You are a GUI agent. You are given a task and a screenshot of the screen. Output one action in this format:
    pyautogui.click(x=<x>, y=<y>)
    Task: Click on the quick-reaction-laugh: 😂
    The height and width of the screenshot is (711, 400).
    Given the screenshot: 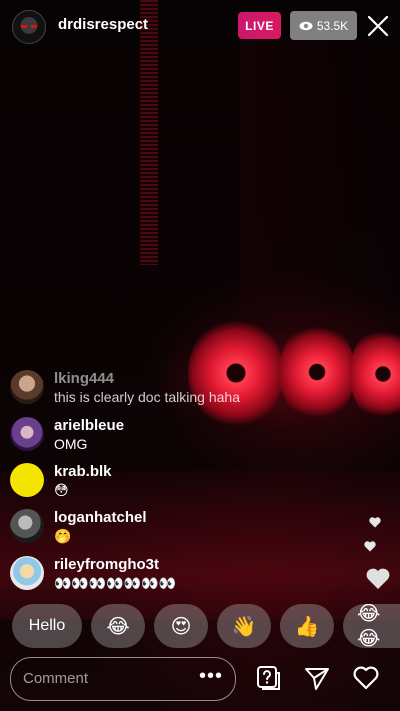 What is the action you would take?
    pyautogui.click(x=118, y=626)
    